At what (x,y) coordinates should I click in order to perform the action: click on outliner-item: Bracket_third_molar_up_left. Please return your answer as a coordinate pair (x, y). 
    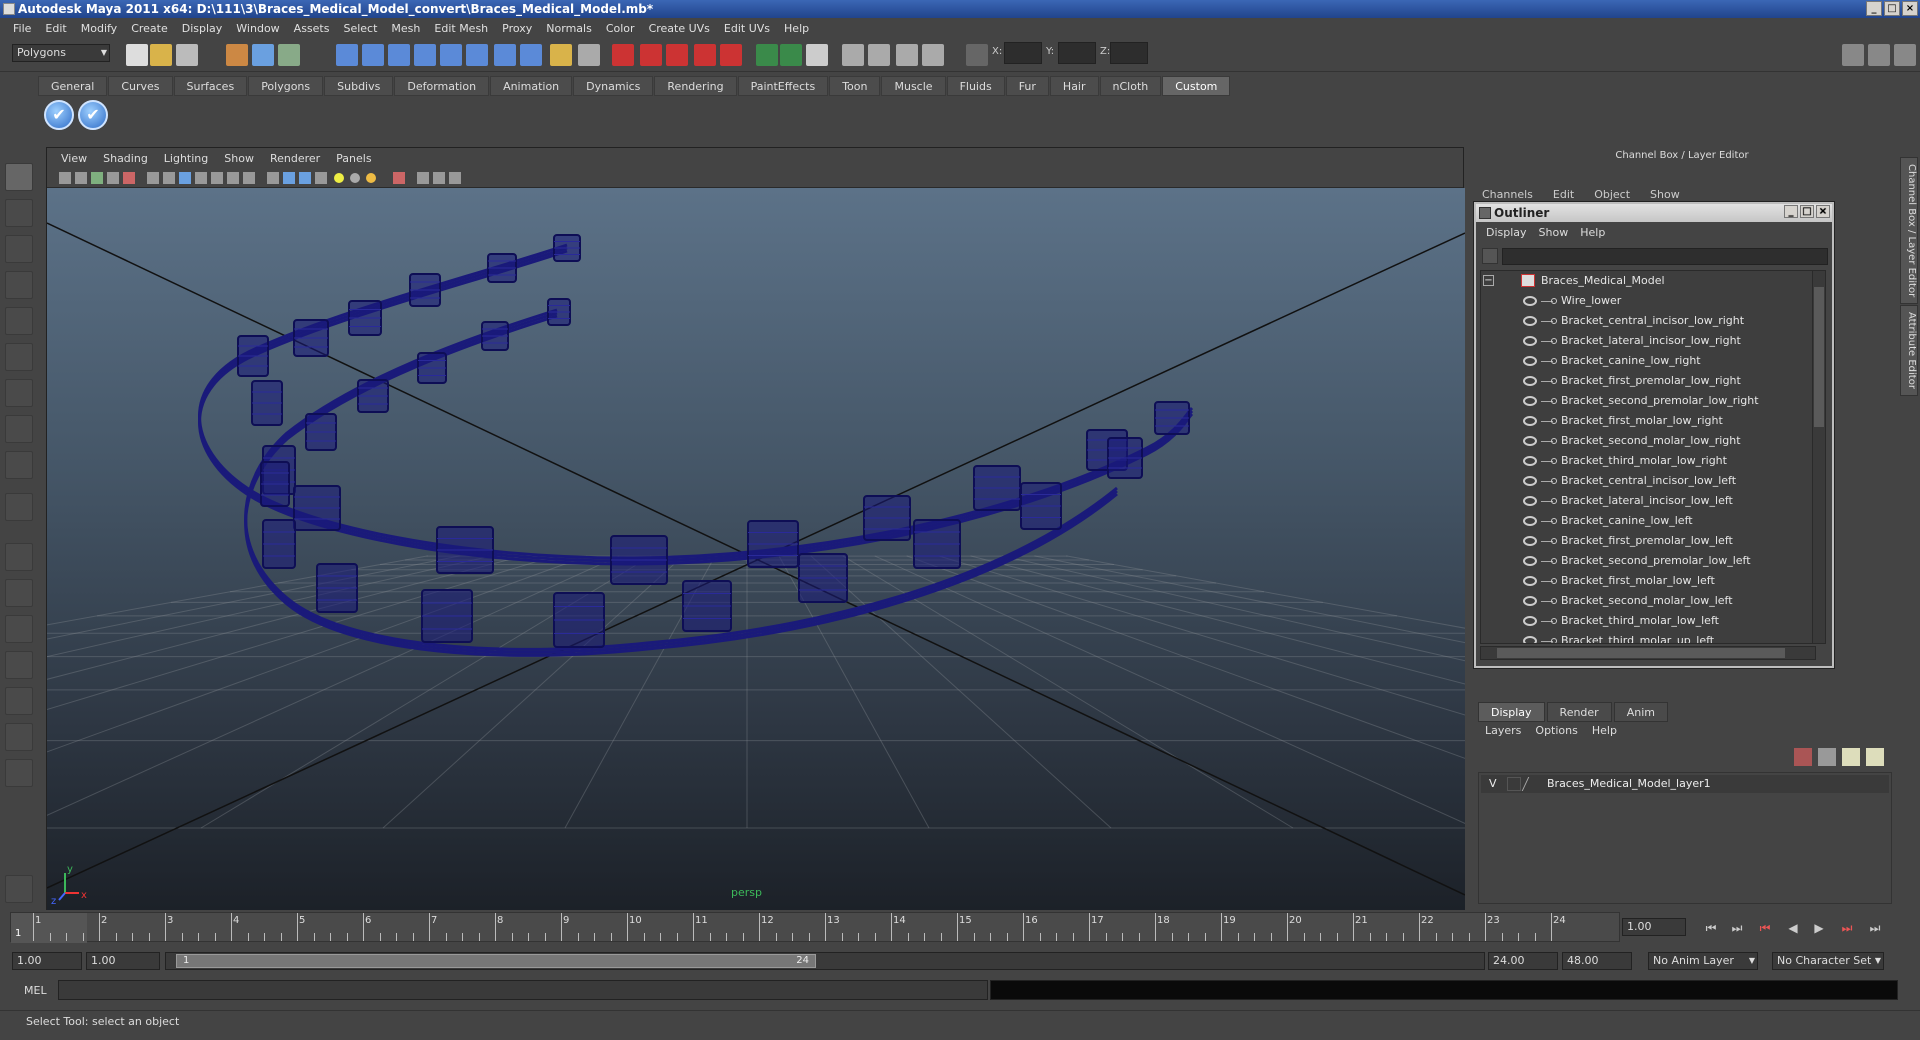
    Looking at the image, I should click on (1646, 637).